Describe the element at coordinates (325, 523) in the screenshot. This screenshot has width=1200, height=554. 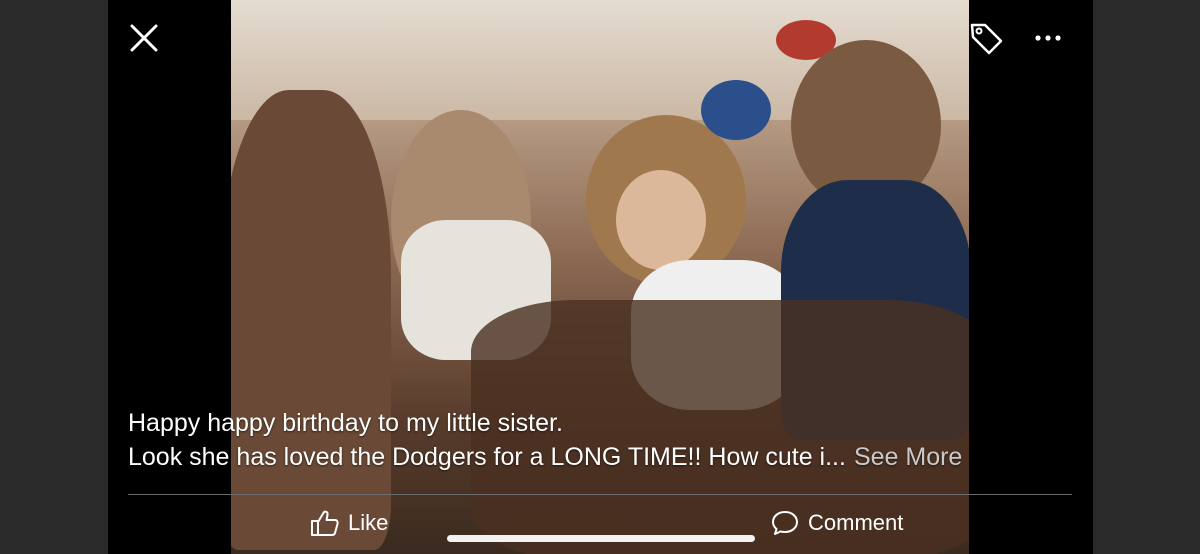
I see `thumbs-up-icon` at that location.